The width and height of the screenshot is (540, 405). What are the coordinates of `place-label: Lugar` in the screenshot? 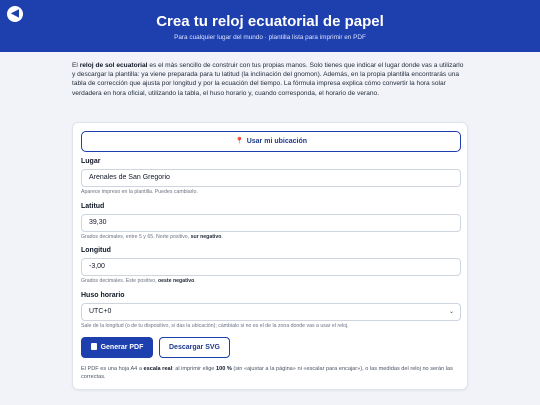 It's located at (91, 161).